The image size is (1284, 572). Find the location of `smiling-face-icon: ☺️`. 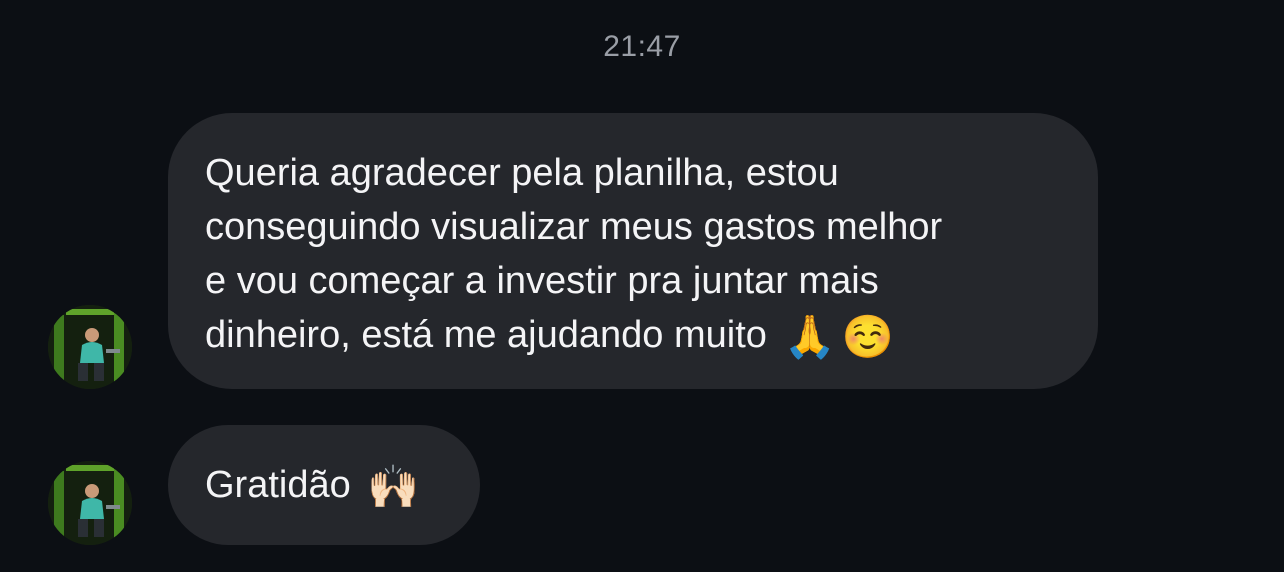

smiling-face-icon: ☺️ is located at coordinates (868, 336).